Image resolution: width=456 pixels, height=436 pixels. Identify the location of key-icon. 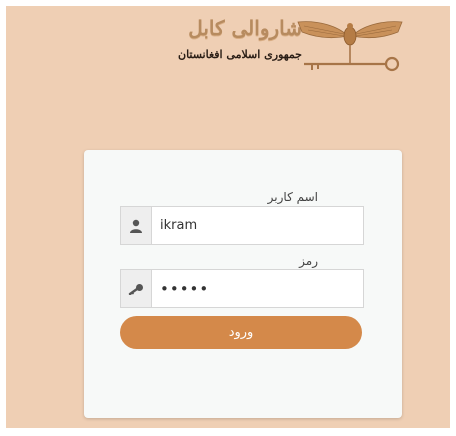
(136, 288).